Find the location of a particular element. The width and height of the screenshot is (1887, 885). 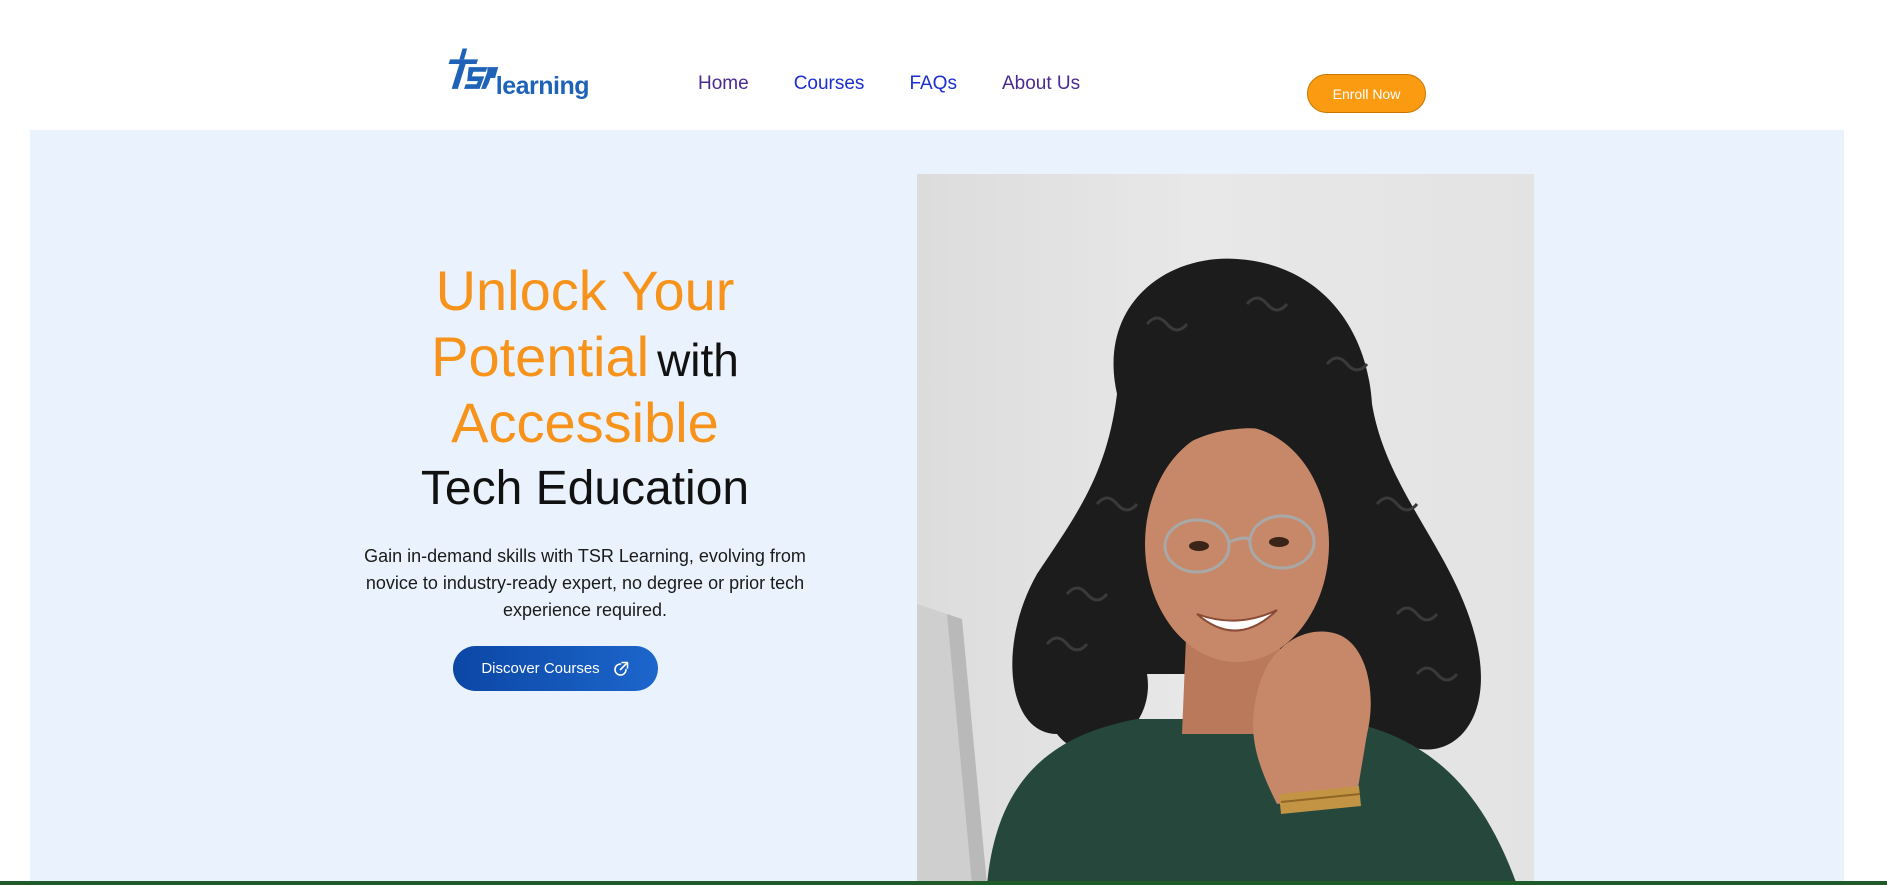

tsr-learning-logo: learning is located at coordinates (518, 70).